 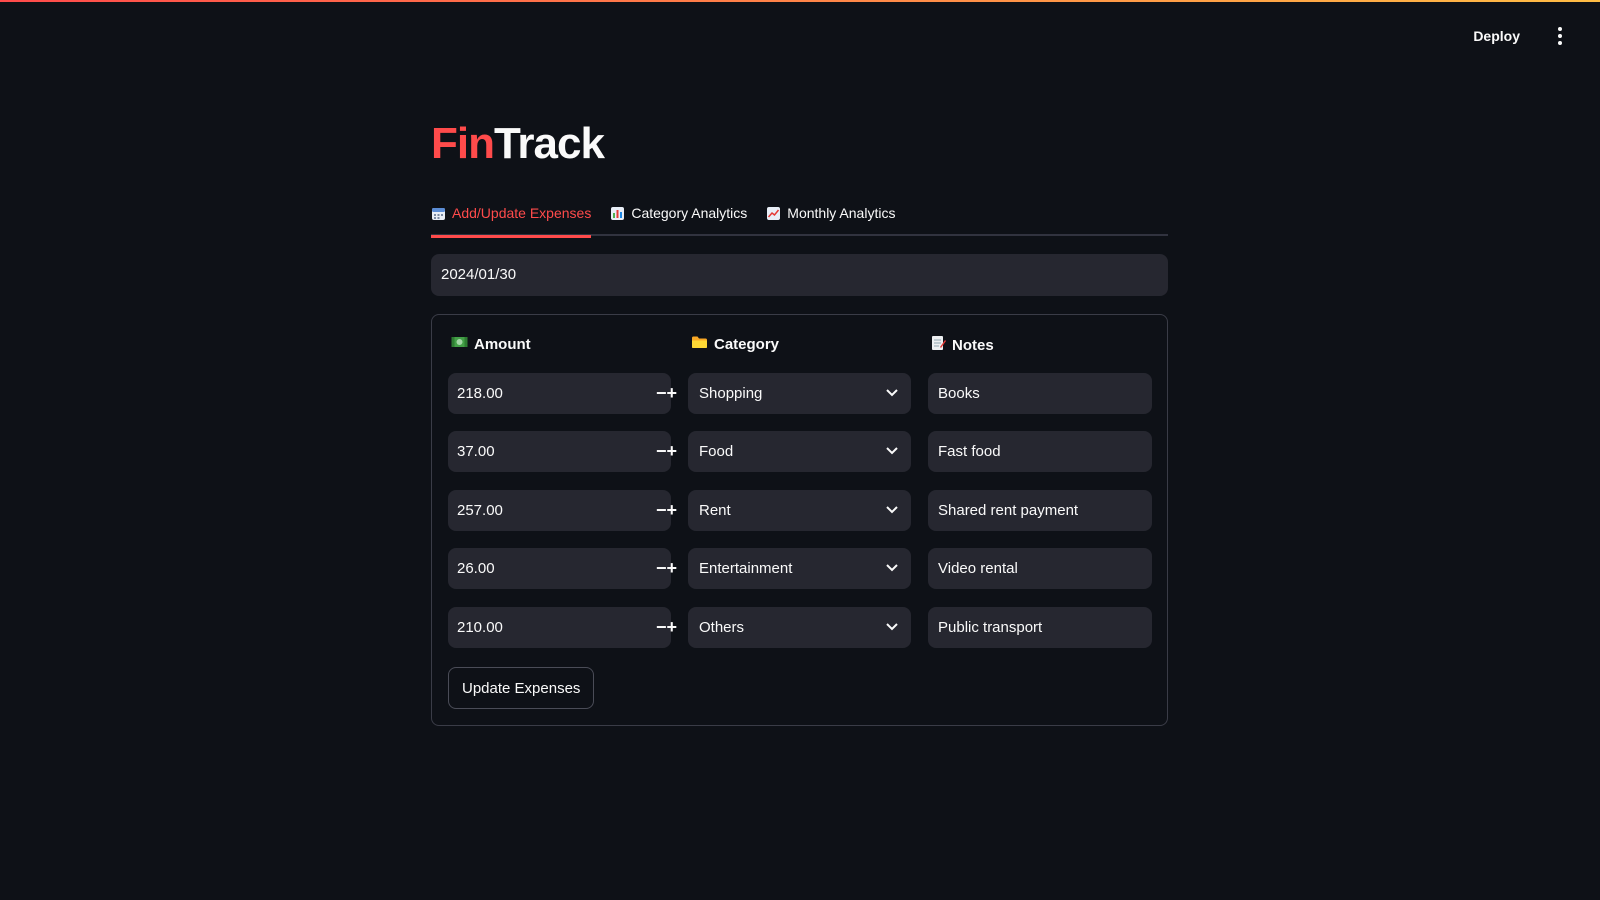 What do you see at coordinates (521, 688) in the screenshot?
I see `update-expenses-button: Update Expenses` at bounding box center [521, 688].